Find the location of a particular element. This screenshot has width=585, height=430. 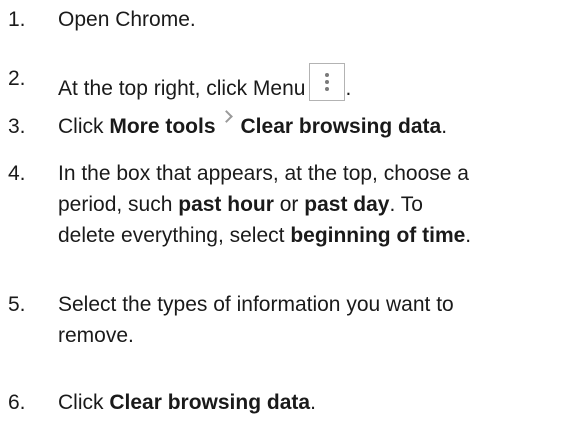

step-number: 1. is located at coordinates (17, 19).